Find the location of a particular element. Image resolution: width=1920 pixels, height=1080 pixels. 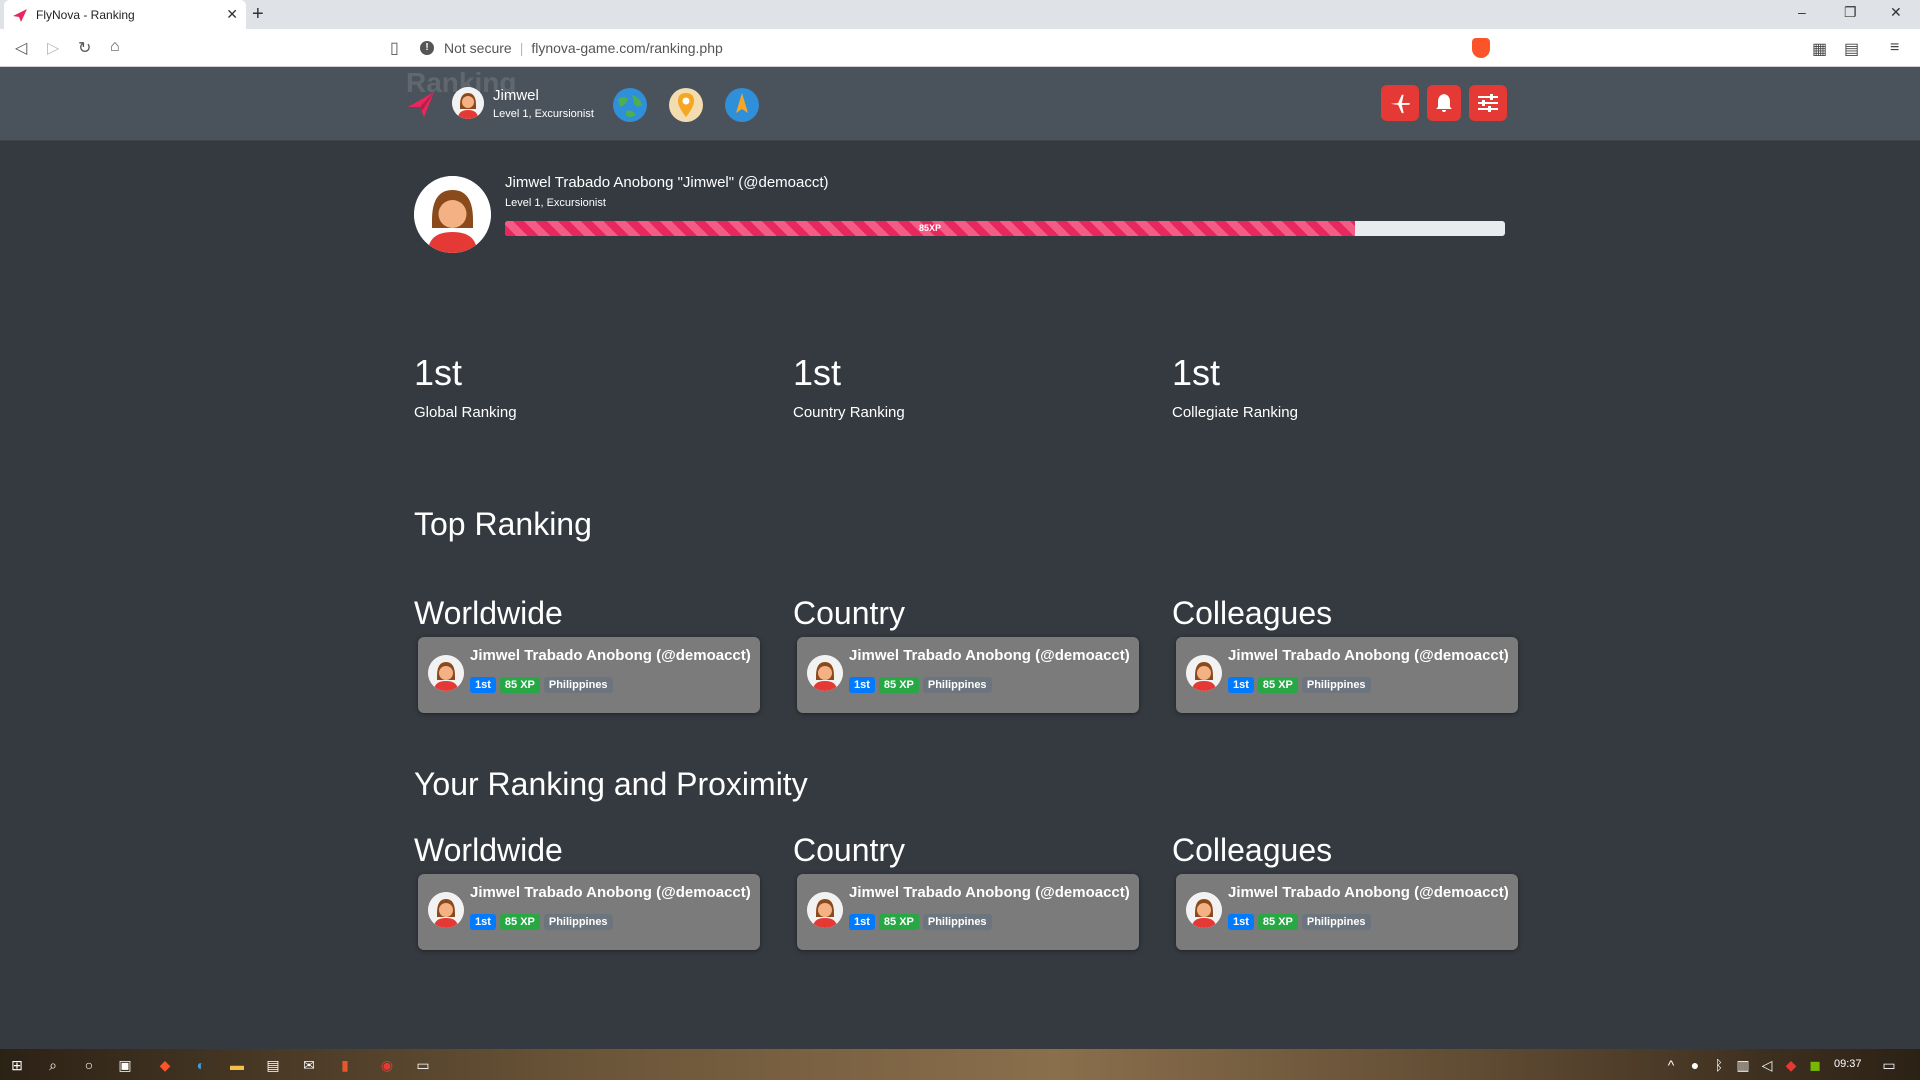

cortana-icon: ○ is located at coordinates (89, 1065).